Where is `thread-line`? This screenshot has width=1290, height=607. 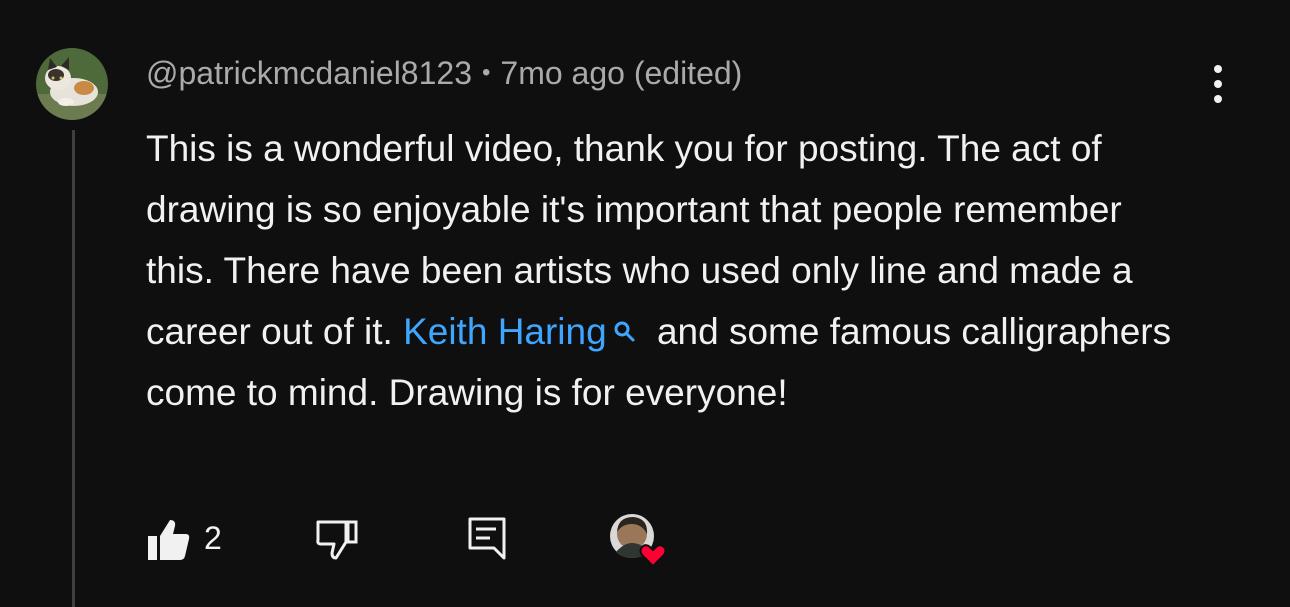
thread-line is located at coordinates (73, 368).